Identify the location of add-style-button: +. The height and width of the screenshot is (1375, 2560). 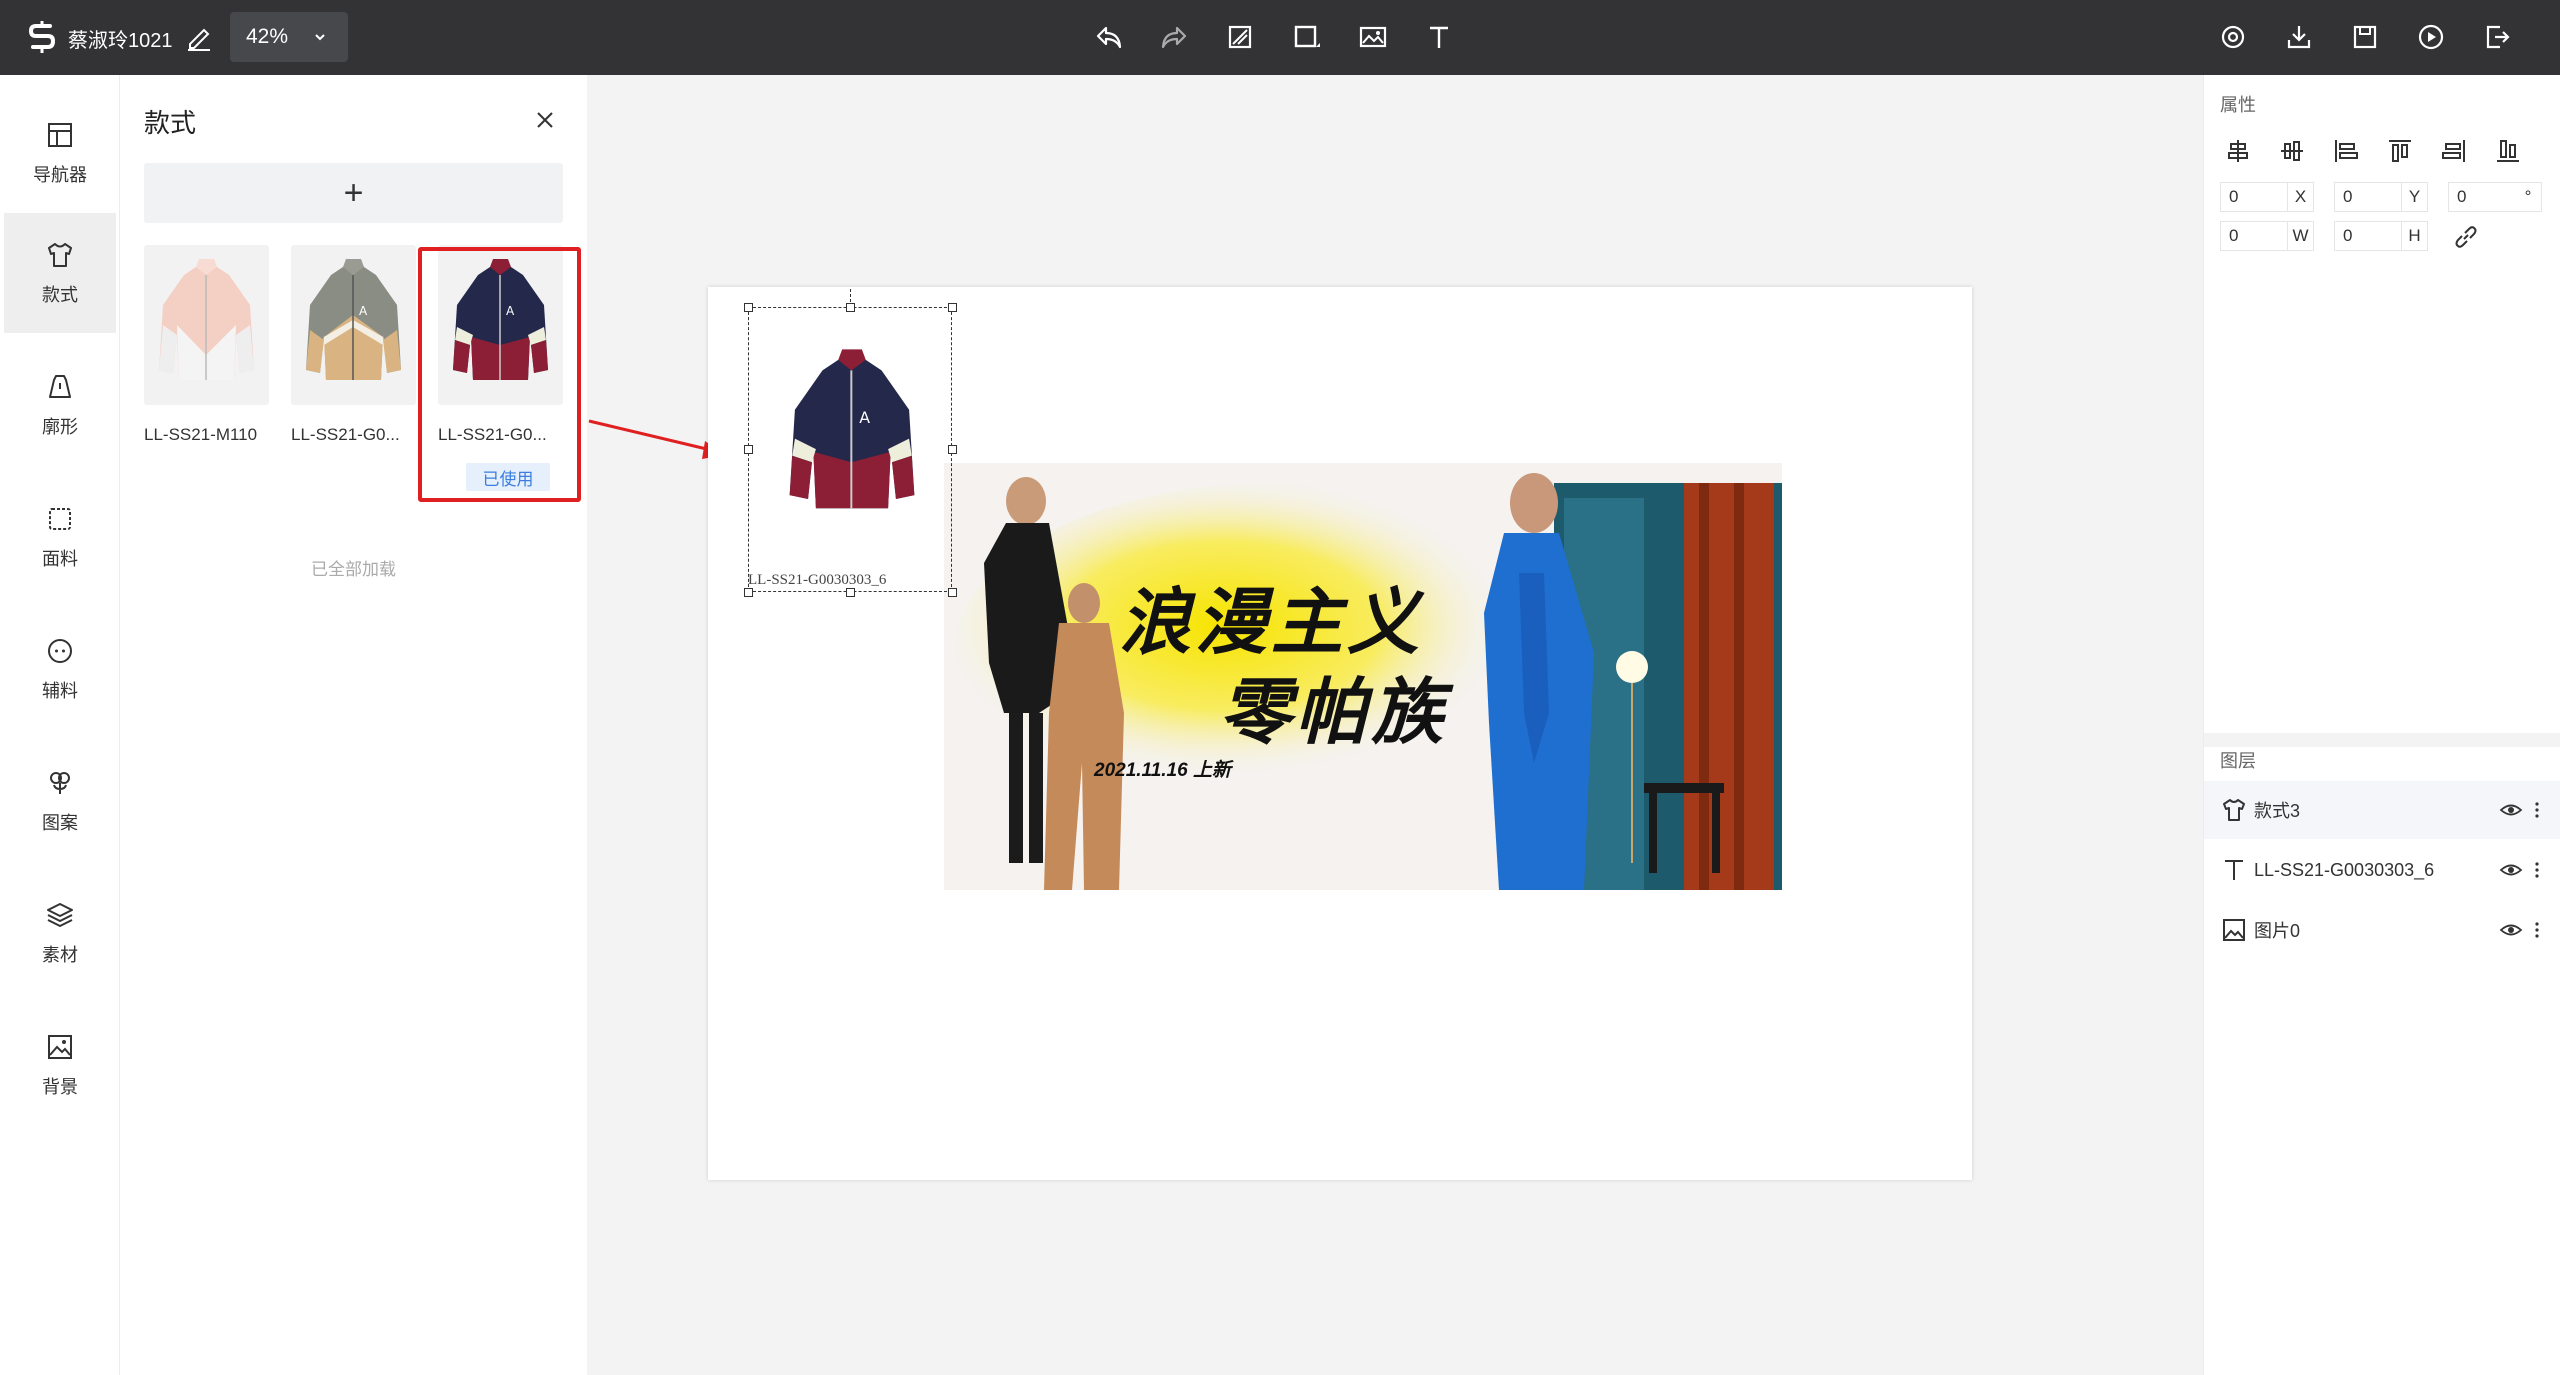
(353, 193).